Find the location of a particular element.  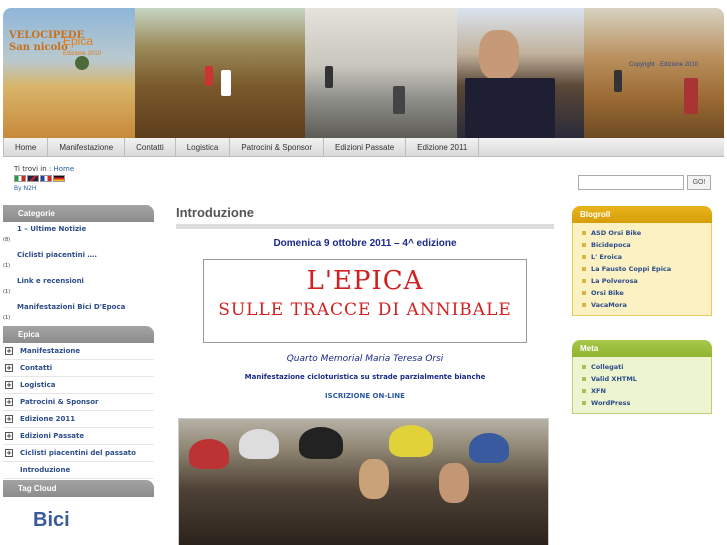

banner-photo-cyclist-portrait is located at coordinates (520, 73).